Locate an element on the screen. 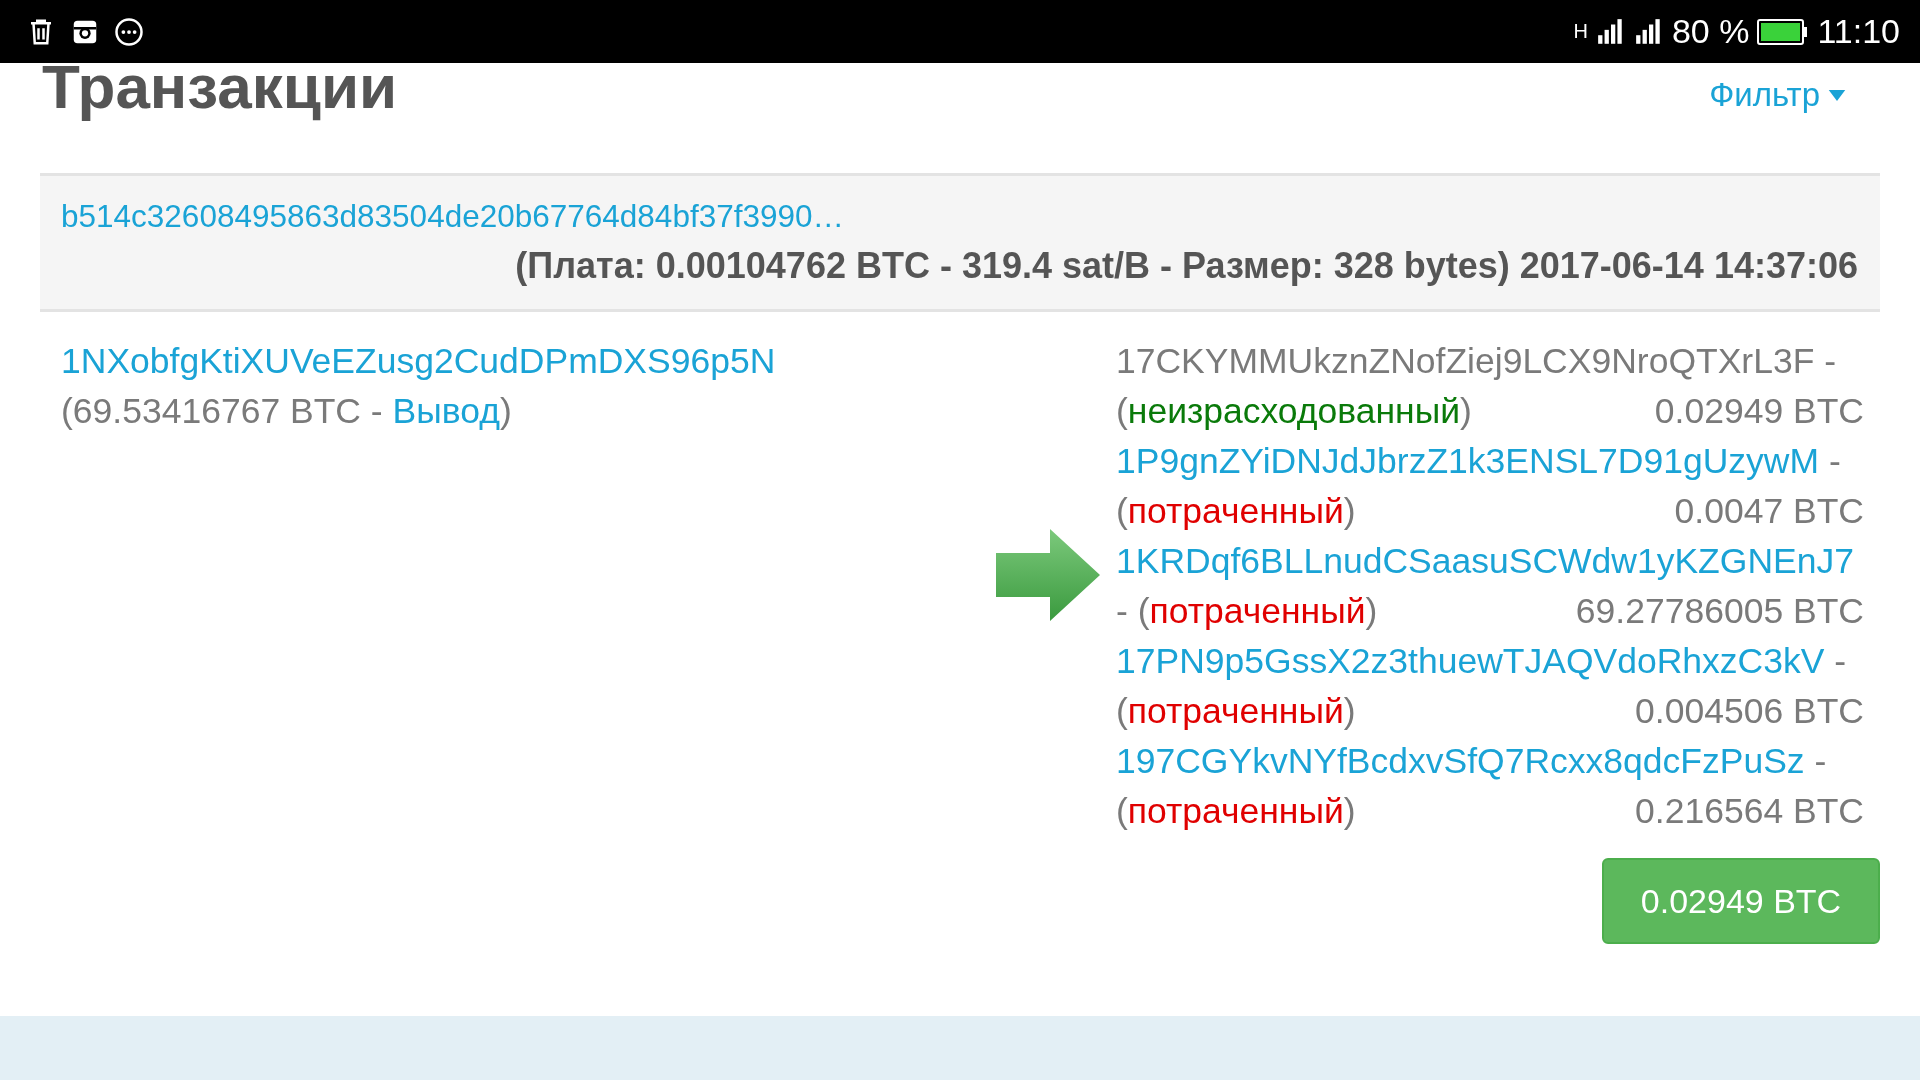 The image size is (1920, 1080). caret-icon is located at coordinates (1837, 95).